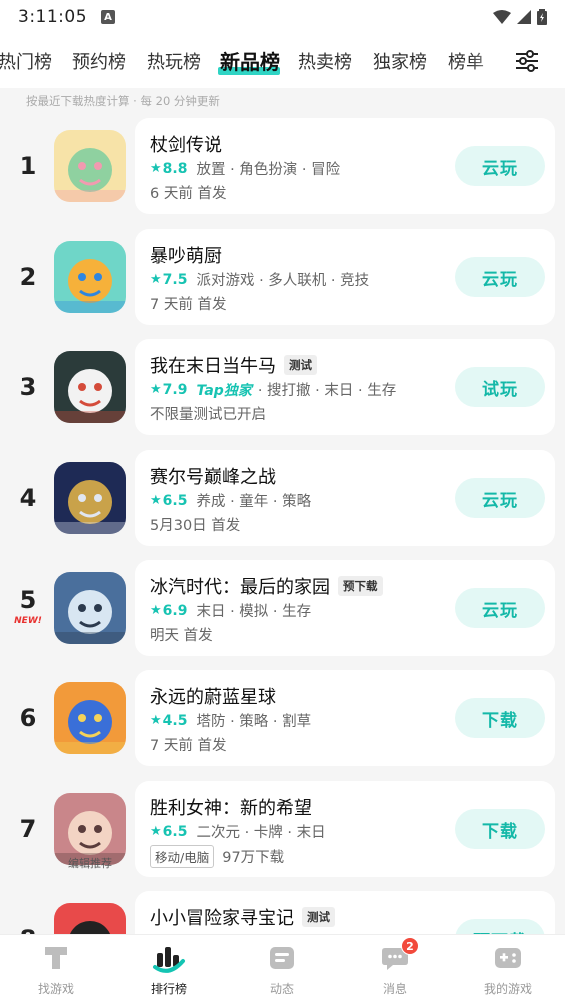 The width and height of the screenshot is (565, 1004). Describe the element at coordinates (175, 168) in the screenshot. I see `rating-value: 8.8` at that location.